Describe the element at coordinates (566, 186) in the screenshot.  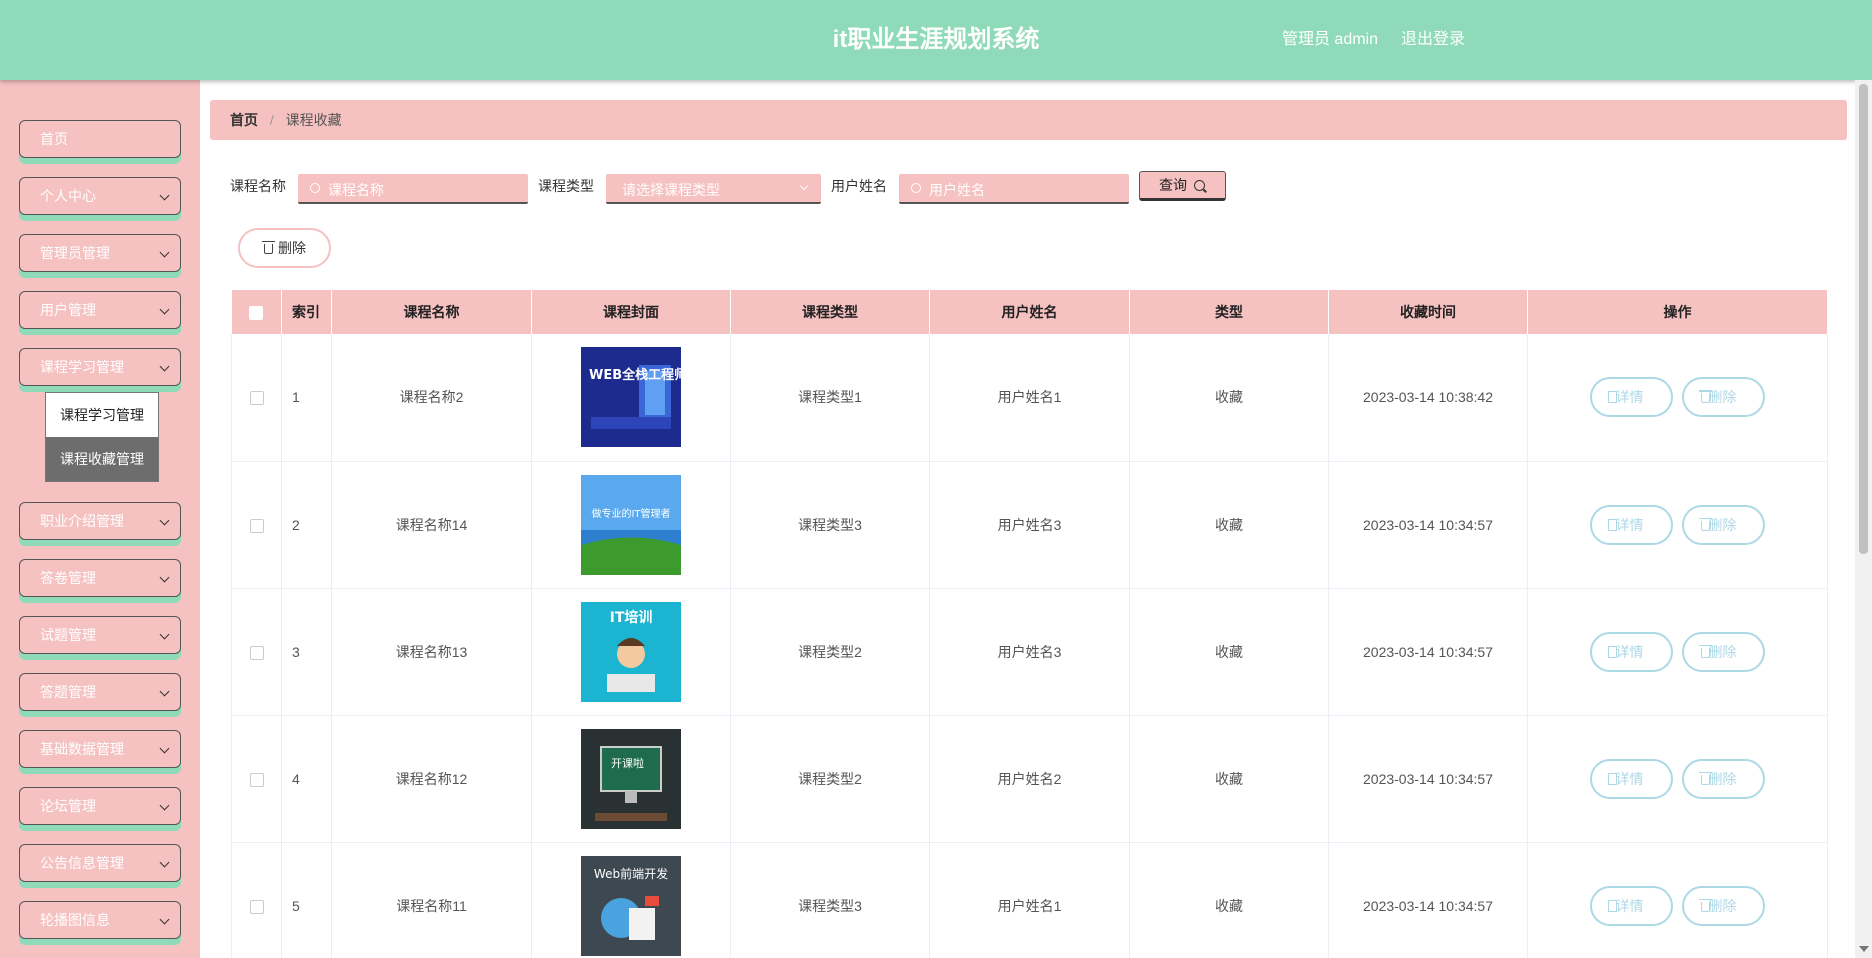
I see `course-type-label: 课程类型` at that location.